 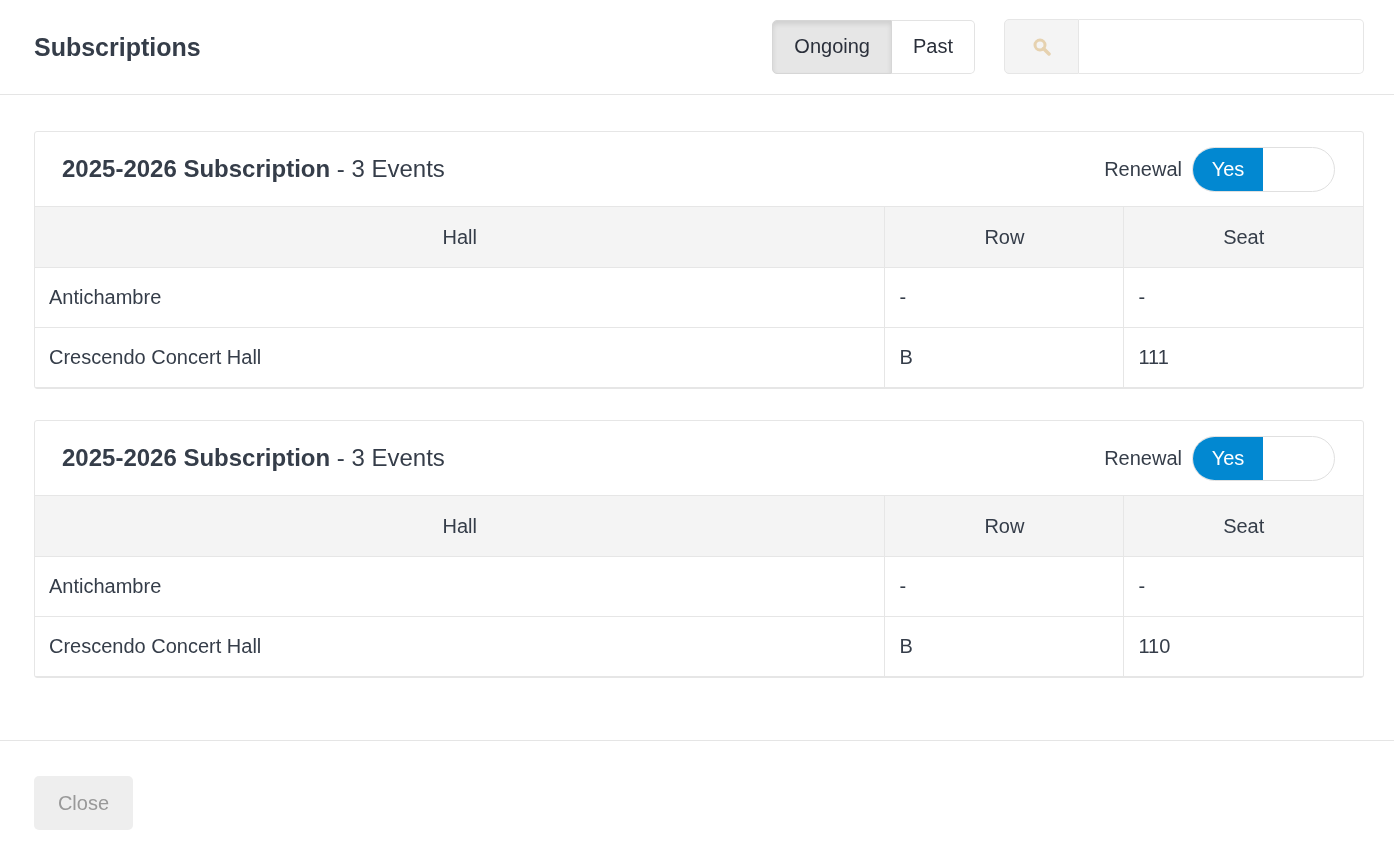 I want to click on search-field, so click(x=1221, y=46).